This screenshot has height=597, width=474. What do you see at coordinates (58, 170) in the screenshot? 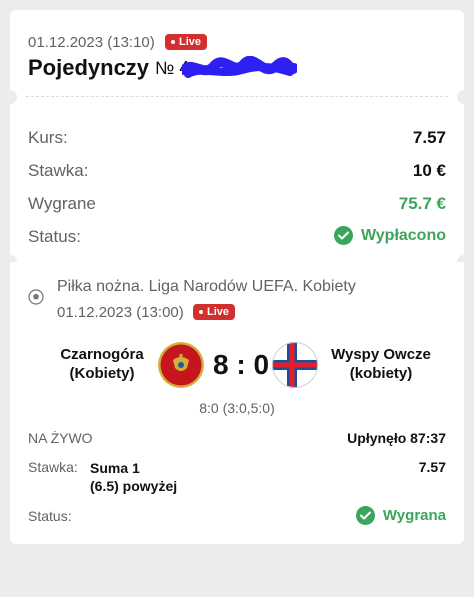
I see `stake-label: Stawka:` at bounding box center [58, 170].